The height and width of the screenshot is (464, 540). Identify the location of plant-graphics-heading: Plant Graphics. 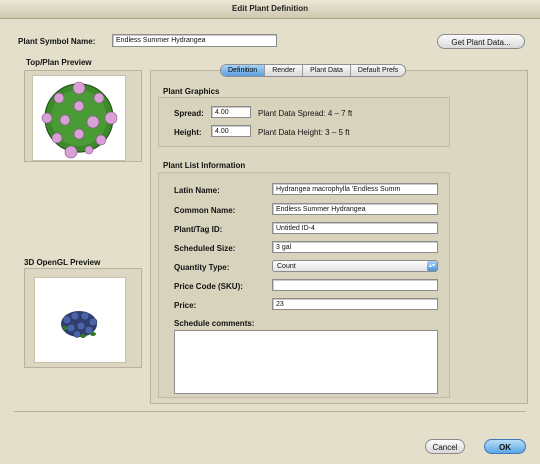
(191, 91).